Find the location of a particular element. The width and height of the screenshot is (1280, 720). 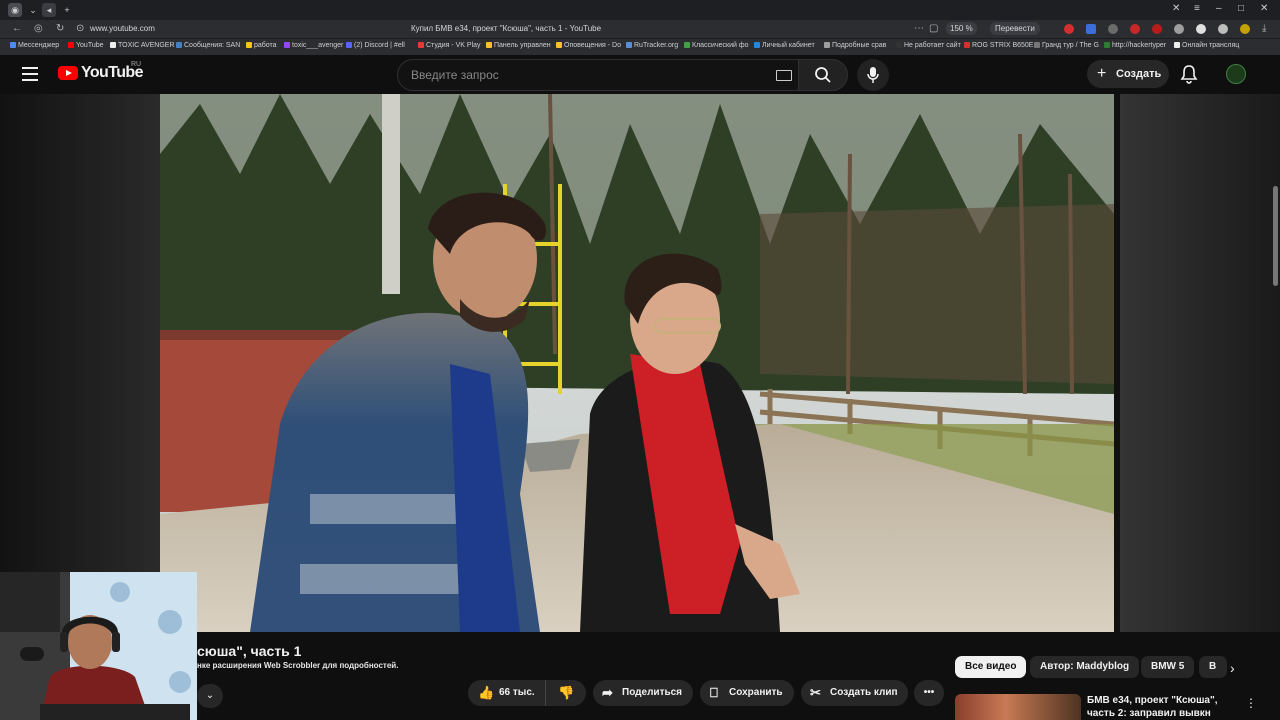

share-icon: ➦ is located at coordinates (607, 692).